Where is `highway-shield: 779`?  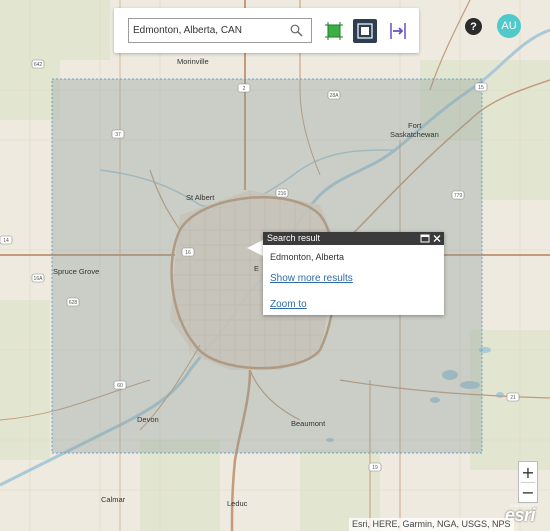 highway-shield: 779 is located at coordinates (458, 195).